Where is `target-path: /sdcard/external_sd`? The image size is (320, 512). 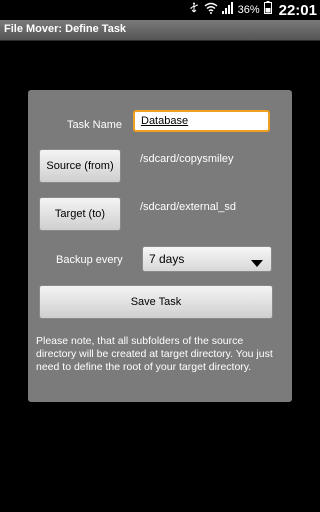
target-path: /sdcard/external_sd is located at coordinates (188, 207).